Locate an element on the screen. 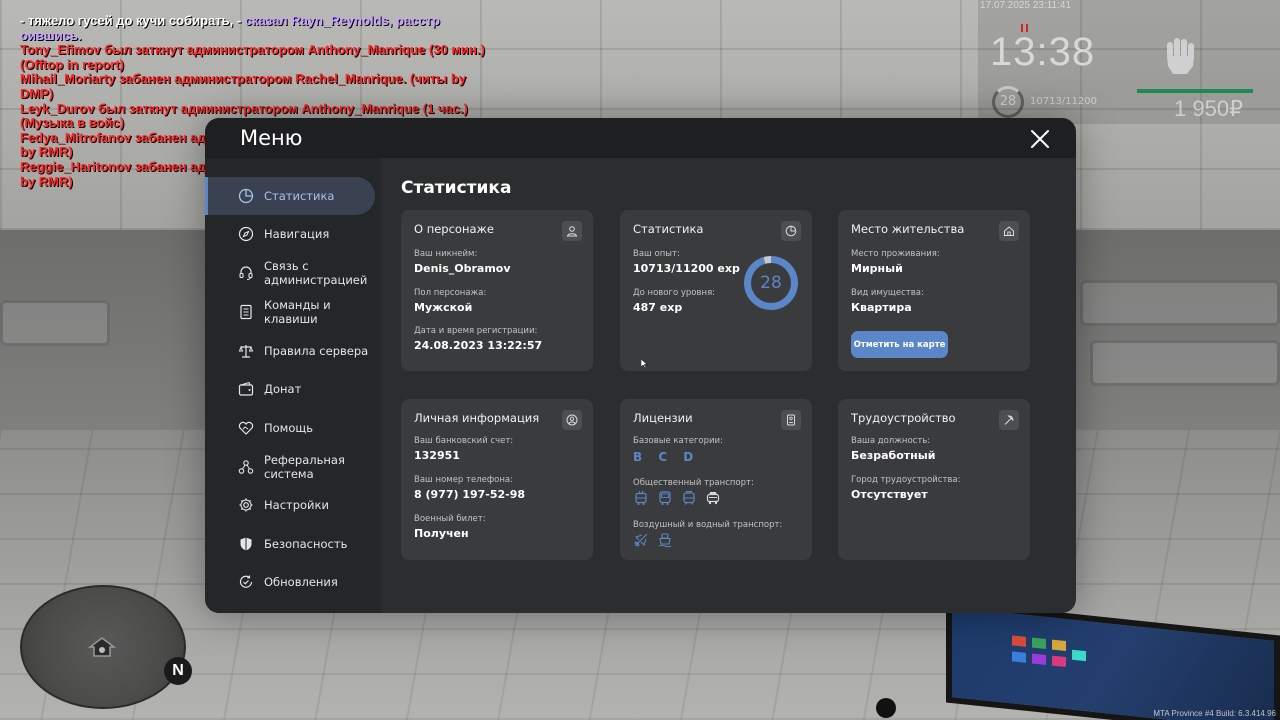 This screenshot has height=720, width=1280. house-marker-icon is located at coordinates (102, 647).